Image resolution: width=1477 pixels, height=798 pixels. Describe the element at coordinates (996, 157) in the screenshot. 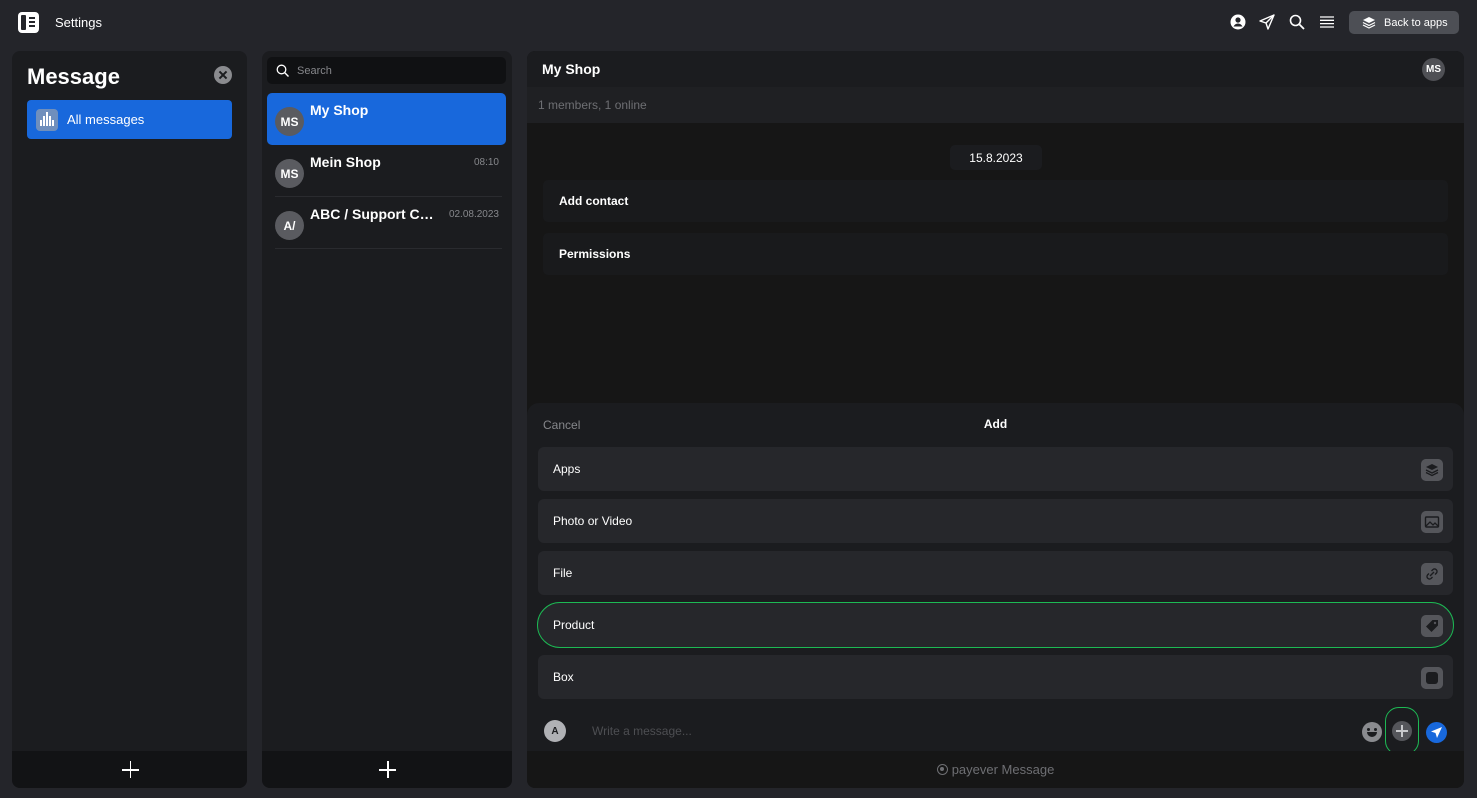

I see `date-chip: 15.8.2023` at that location.